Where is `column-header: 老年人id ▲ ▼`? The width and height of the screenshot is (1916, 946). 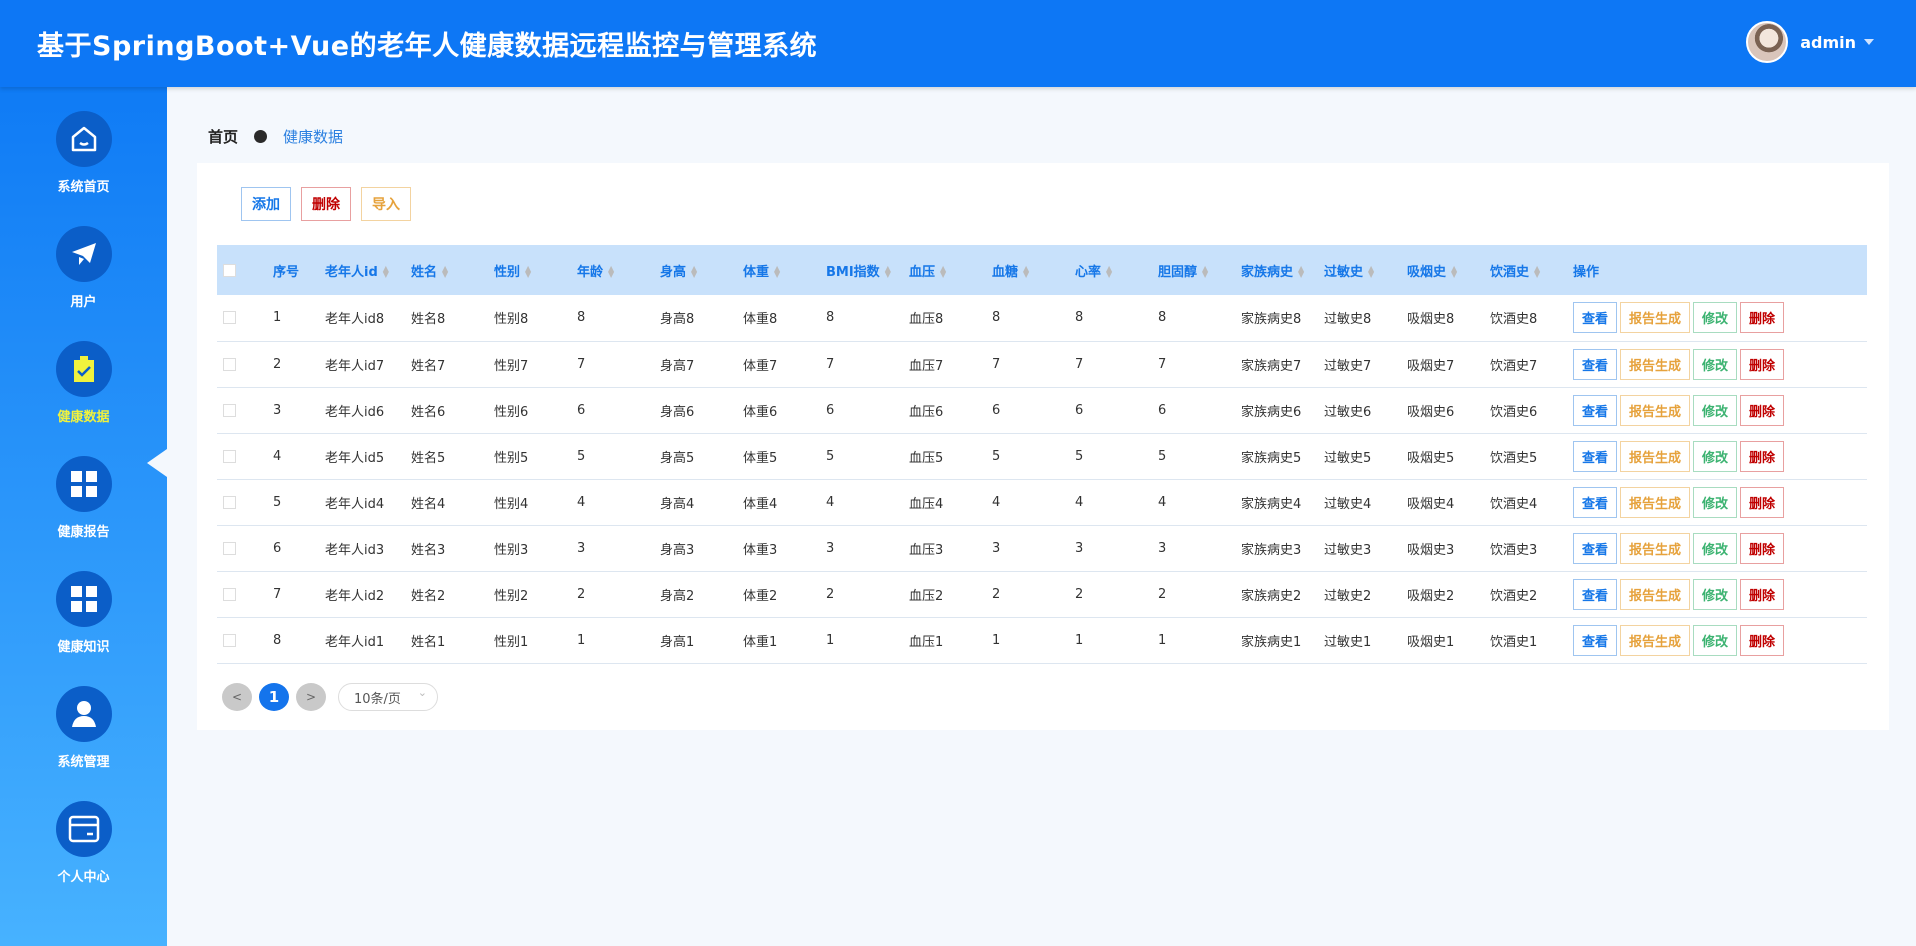 column-header: 老年人id ▲ ▼ is located at coordinates (358, 270).